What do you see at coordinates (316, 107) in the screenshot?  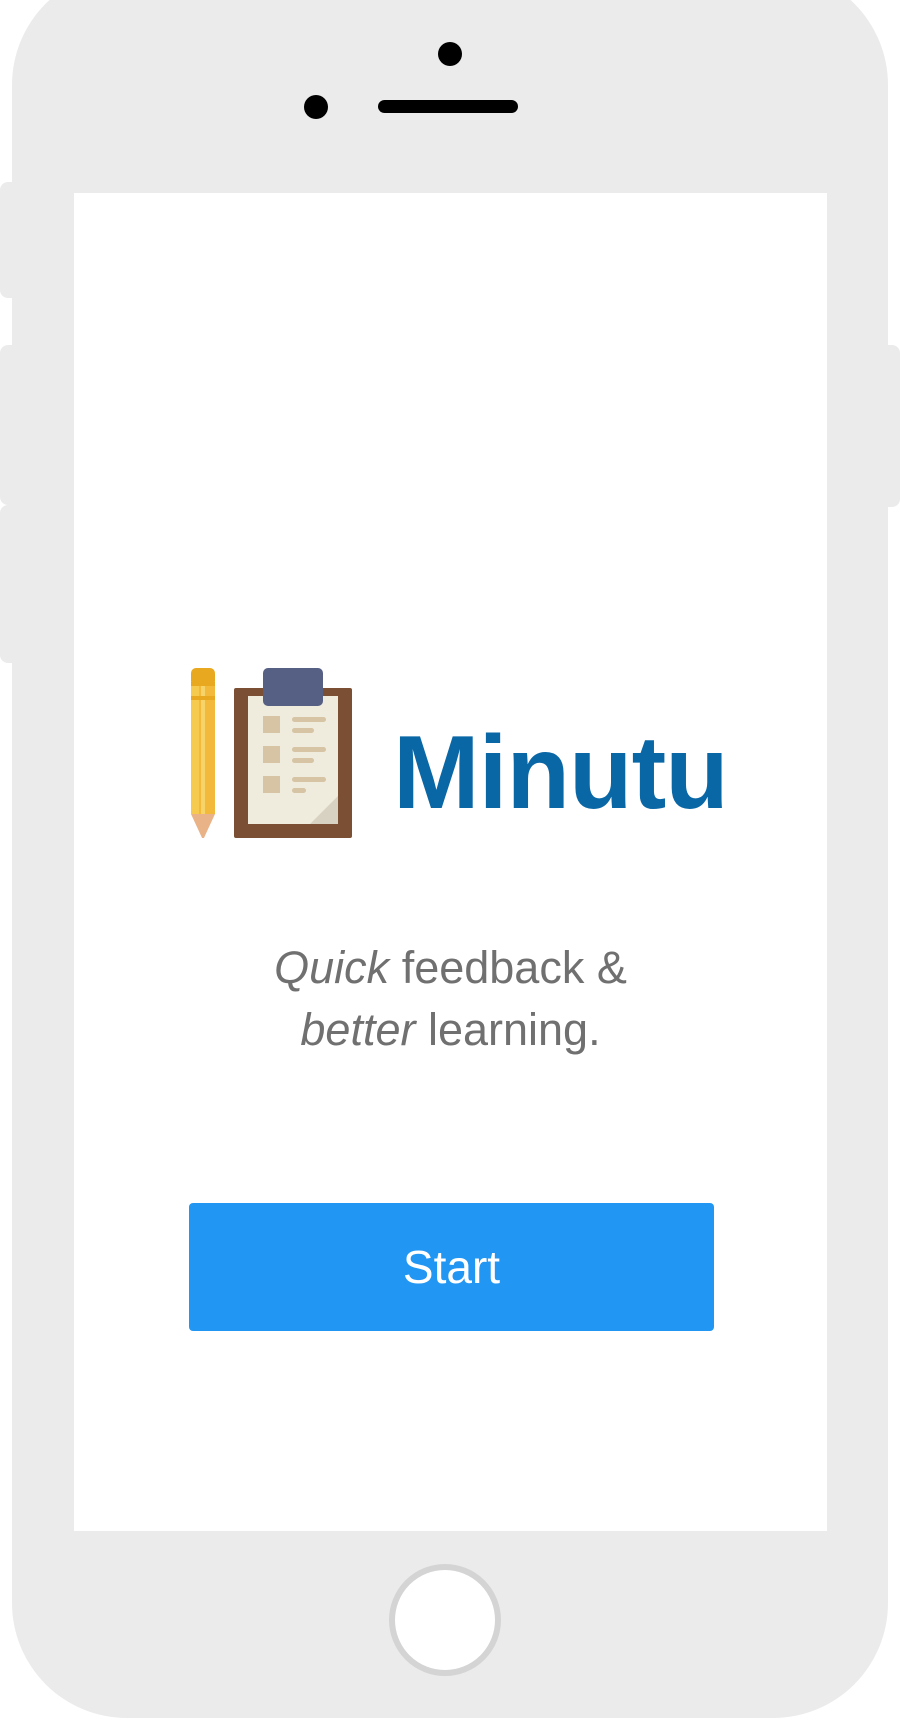 I see `proximity-sensor` at bounding box center [316, 107].